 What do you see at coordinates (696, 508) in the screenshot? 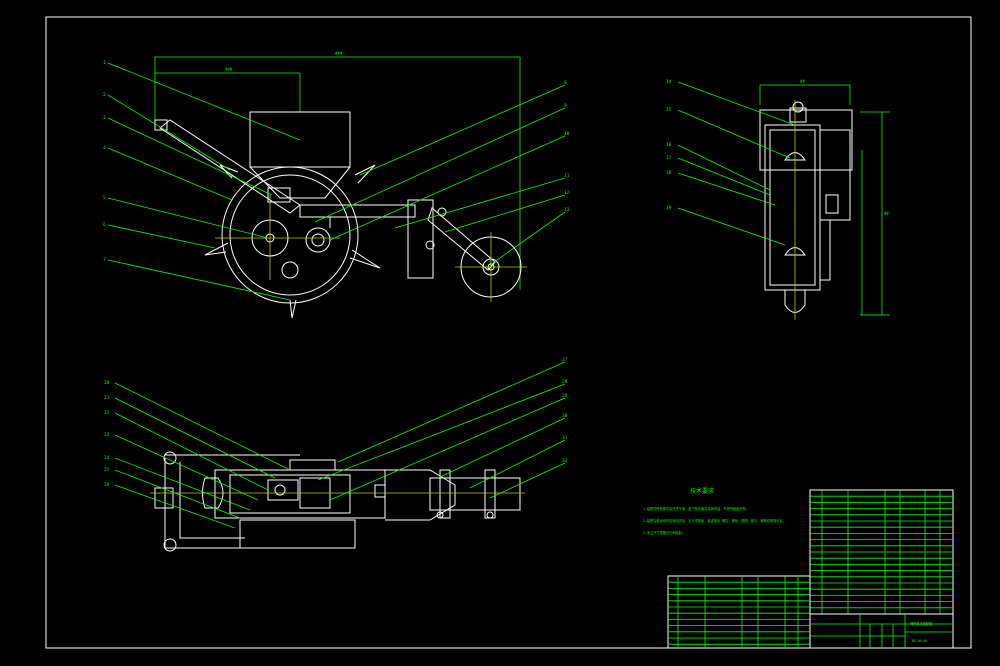
I see `note-line-1: 1.装配前所有零件应清洗干净，各个配合面应涂润滑油，不得有磕碰划伤。` at bounding box center [696, 508].